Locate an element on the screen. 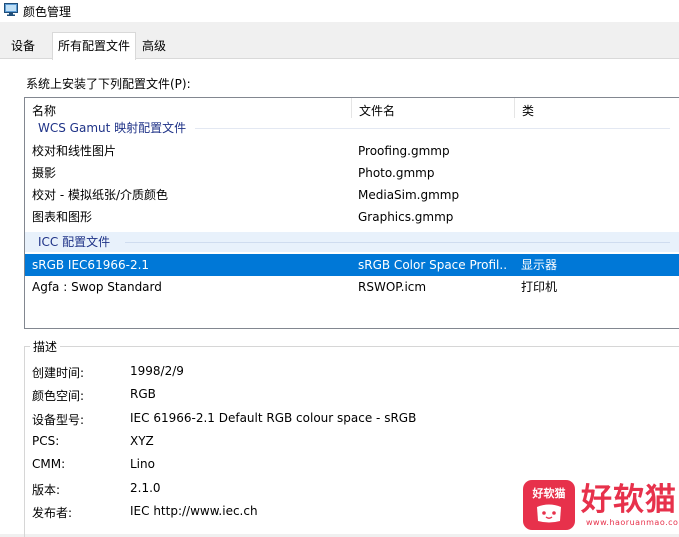 Image resolution: width=679 pixels, height=537 pixels. tab-all-profiles: 所有配置文件 is located at coordinates (94, 46).